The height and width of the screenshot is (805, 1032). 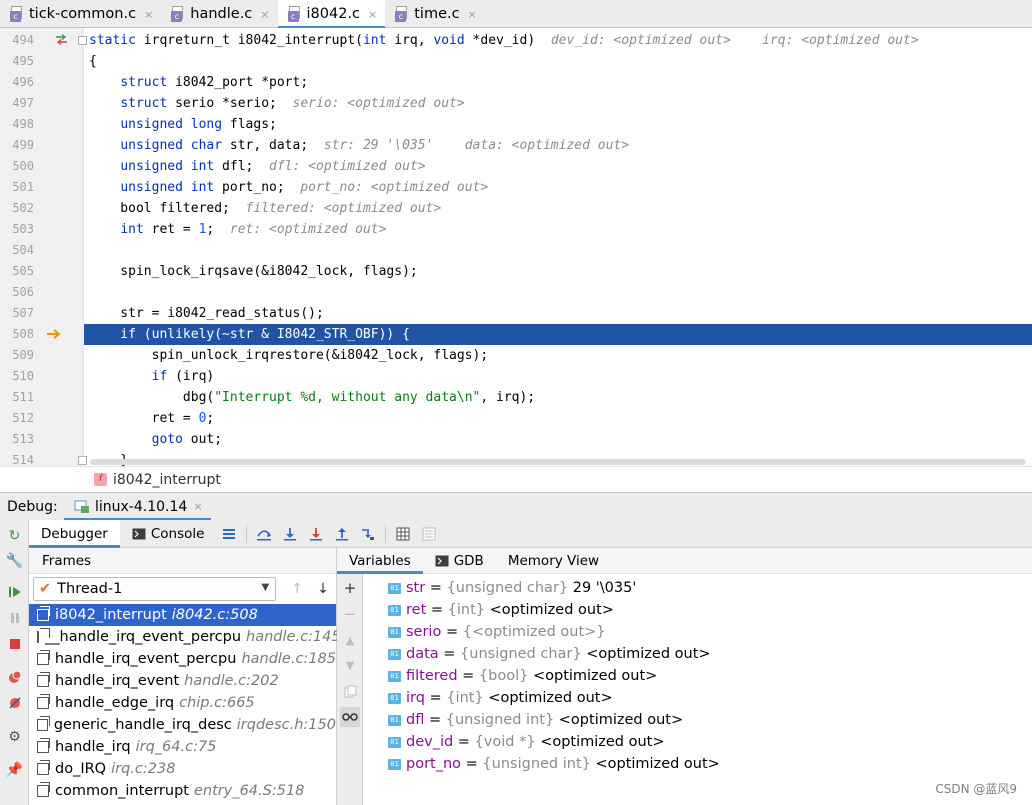 I want to click on line-number: 505, so click(x=17, y=271).